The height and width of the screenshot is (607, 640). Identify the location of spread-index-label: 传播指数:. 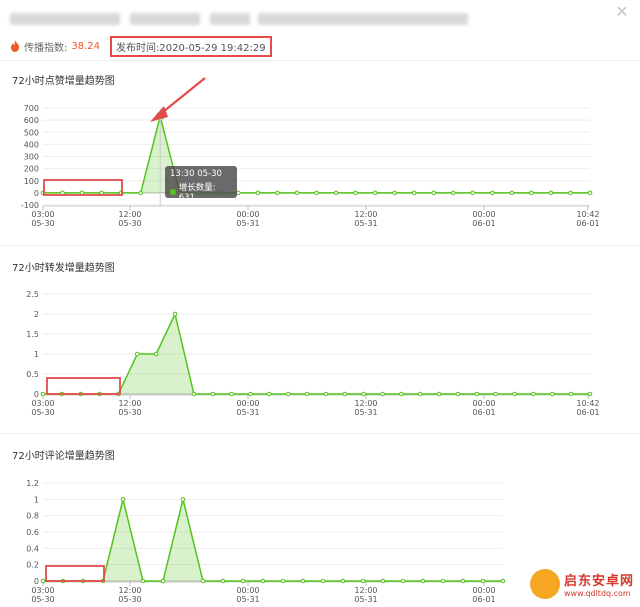
(46, 48).